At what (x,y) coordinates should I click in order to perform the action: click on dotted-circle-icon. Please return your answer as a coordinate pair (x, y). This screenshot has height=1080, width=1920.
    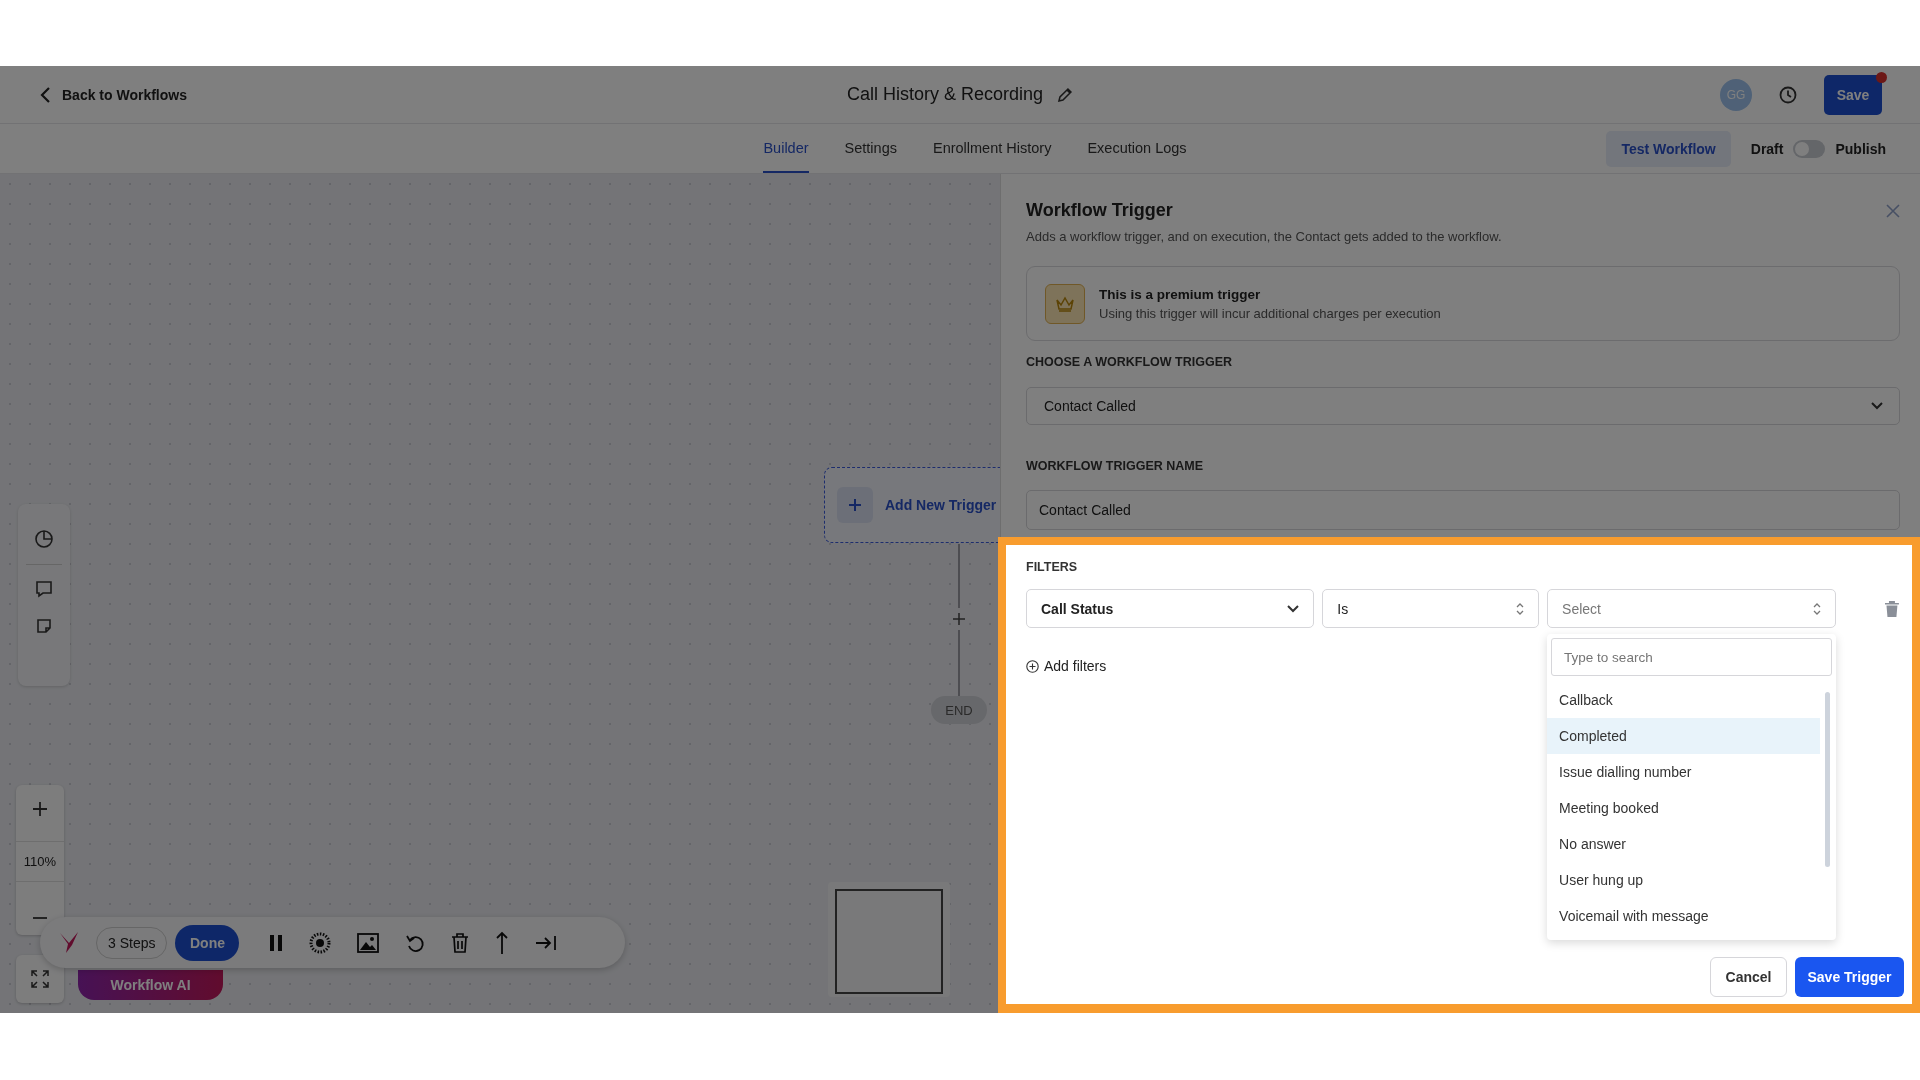
    Looking at the image, I should click on (320, 942).